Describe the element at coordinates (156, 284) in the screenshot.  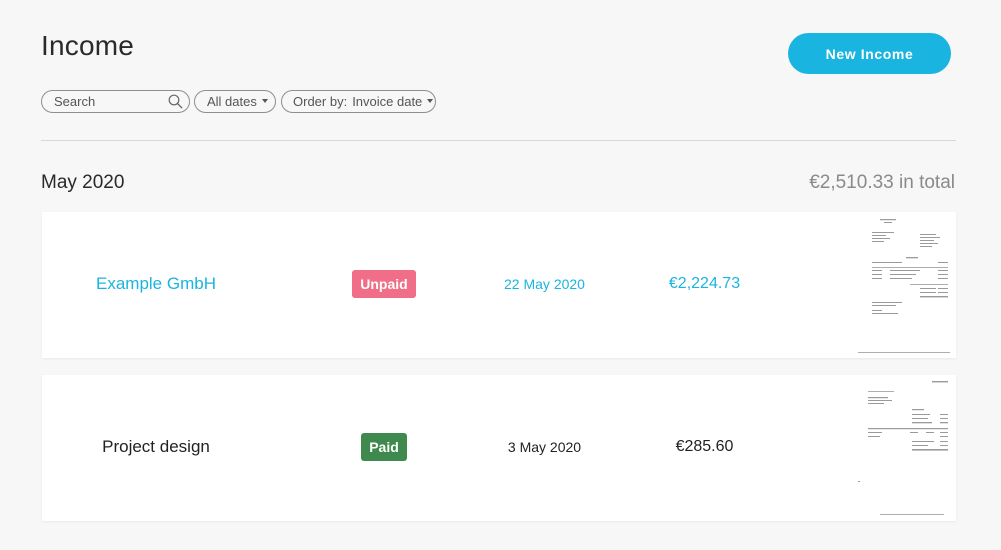
I see `invoice-name: Example GmbH` at that location.